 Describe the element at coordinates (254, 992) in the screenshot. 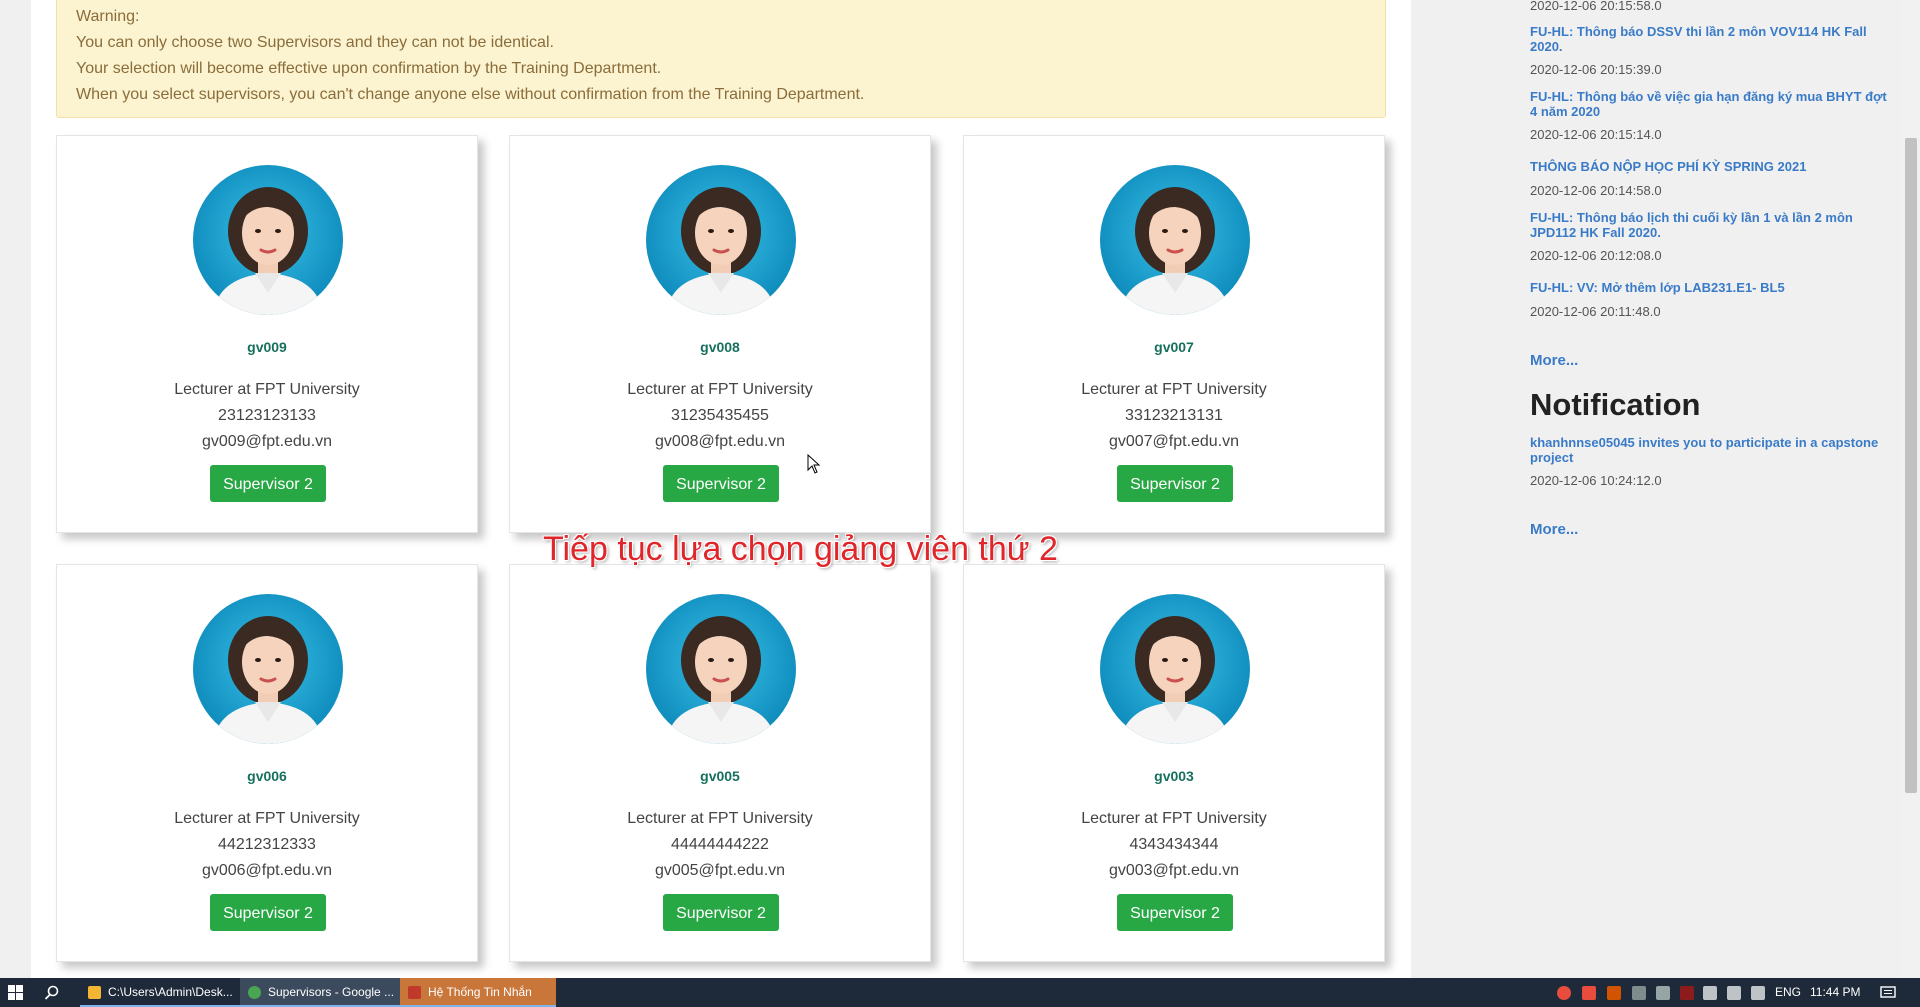

I see `chrome-icon` at that location.